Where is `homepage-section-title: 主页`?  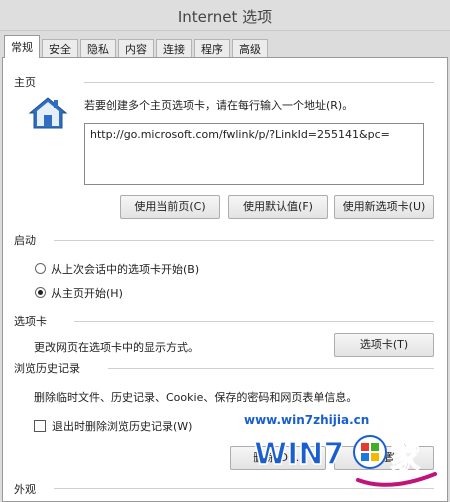
homepage-section-title: 主页 is located at coordinates (28, 82).